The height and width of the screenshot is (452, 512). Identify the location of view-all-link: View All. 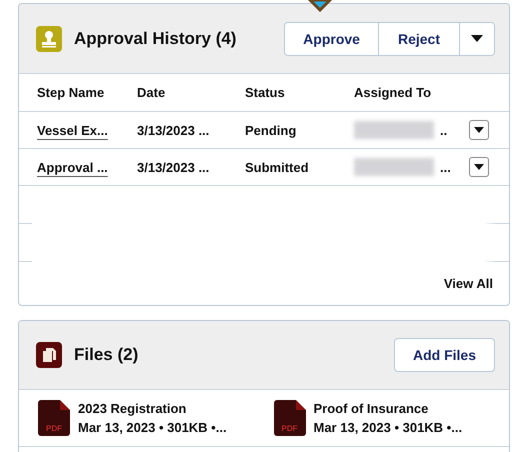
(468, 283).